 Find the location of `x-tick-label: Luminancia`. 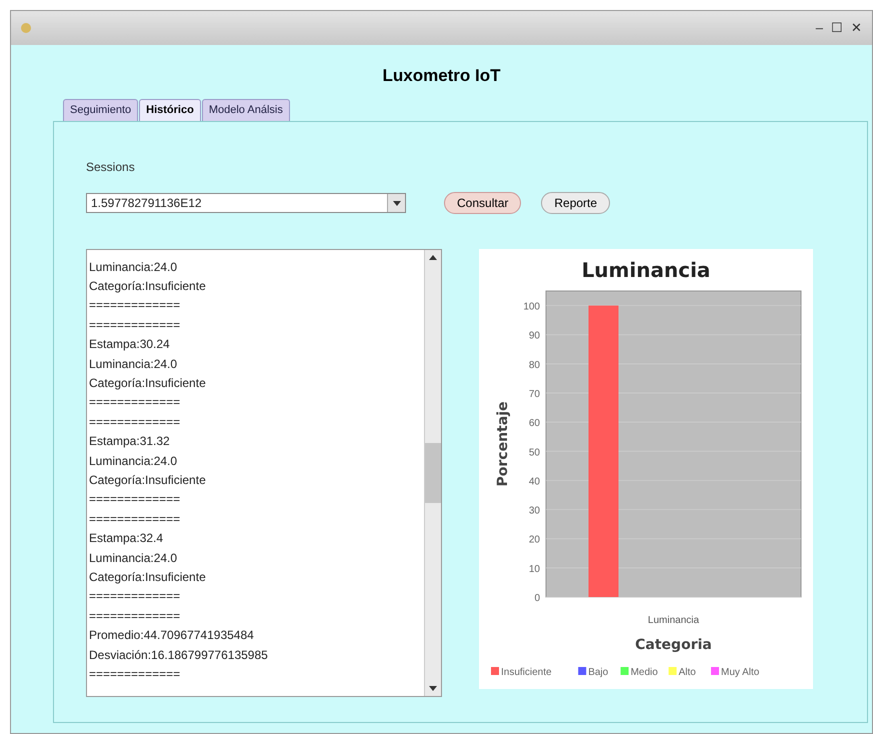

x-tick-label: Luminancia is located at coordinates (674, 620).